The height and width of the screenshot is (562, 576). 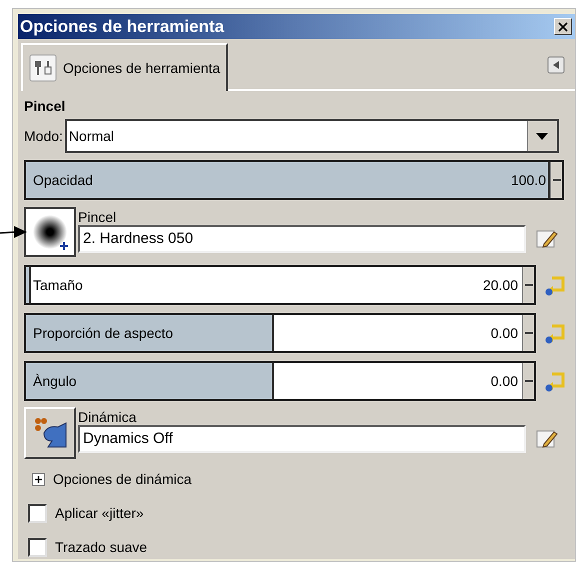 What do you see at coordinates (108, 417) in the screenshot?
I see `field-label: Dinámica` at bounding box center [108, 417].